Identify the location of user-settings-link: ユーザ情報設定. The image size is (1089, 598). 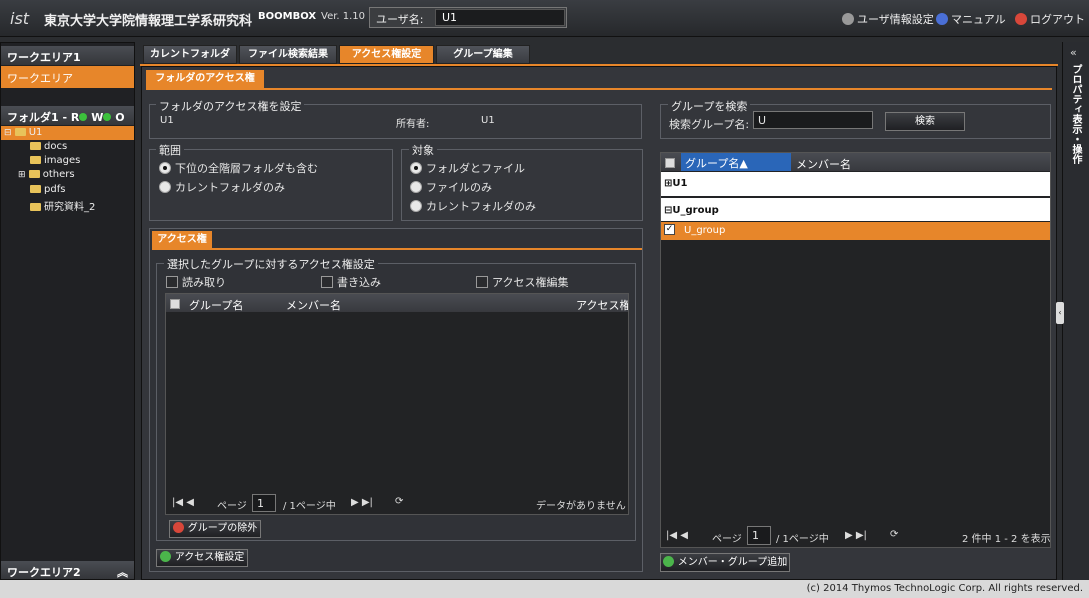
(888, 19).